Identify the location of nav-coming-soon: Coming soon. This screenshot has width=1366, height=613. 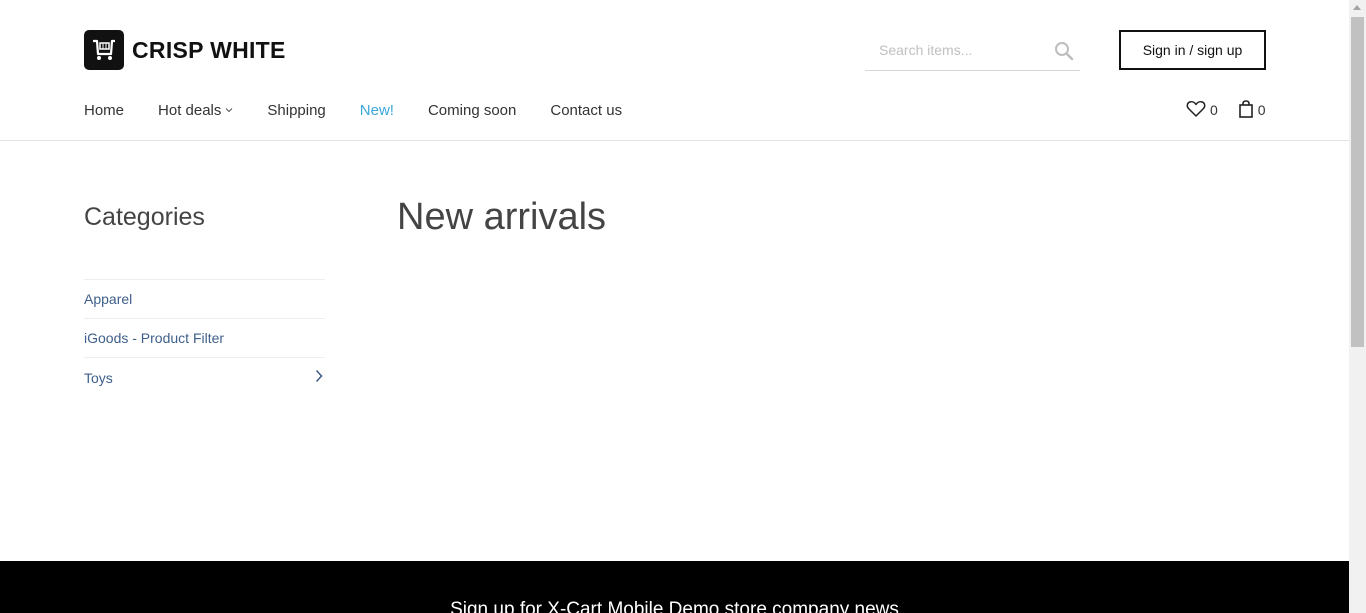
(472, 110).